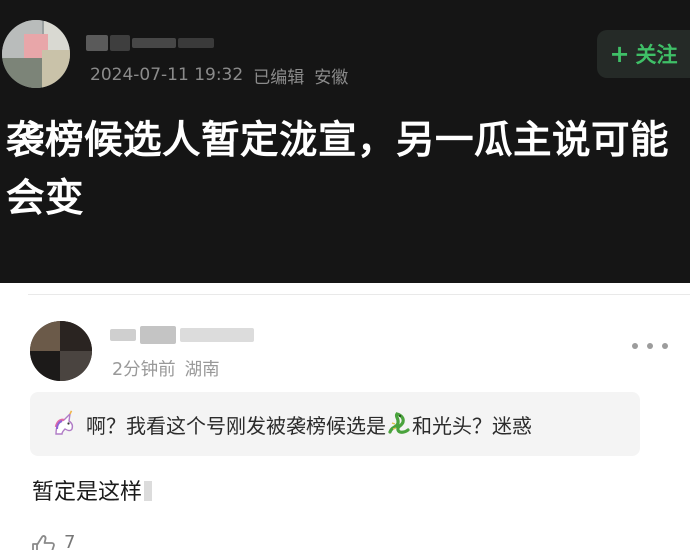  I want to click on post-meta: 2024-07-11 19:32 已编辑 安徽, so click(219, 75).